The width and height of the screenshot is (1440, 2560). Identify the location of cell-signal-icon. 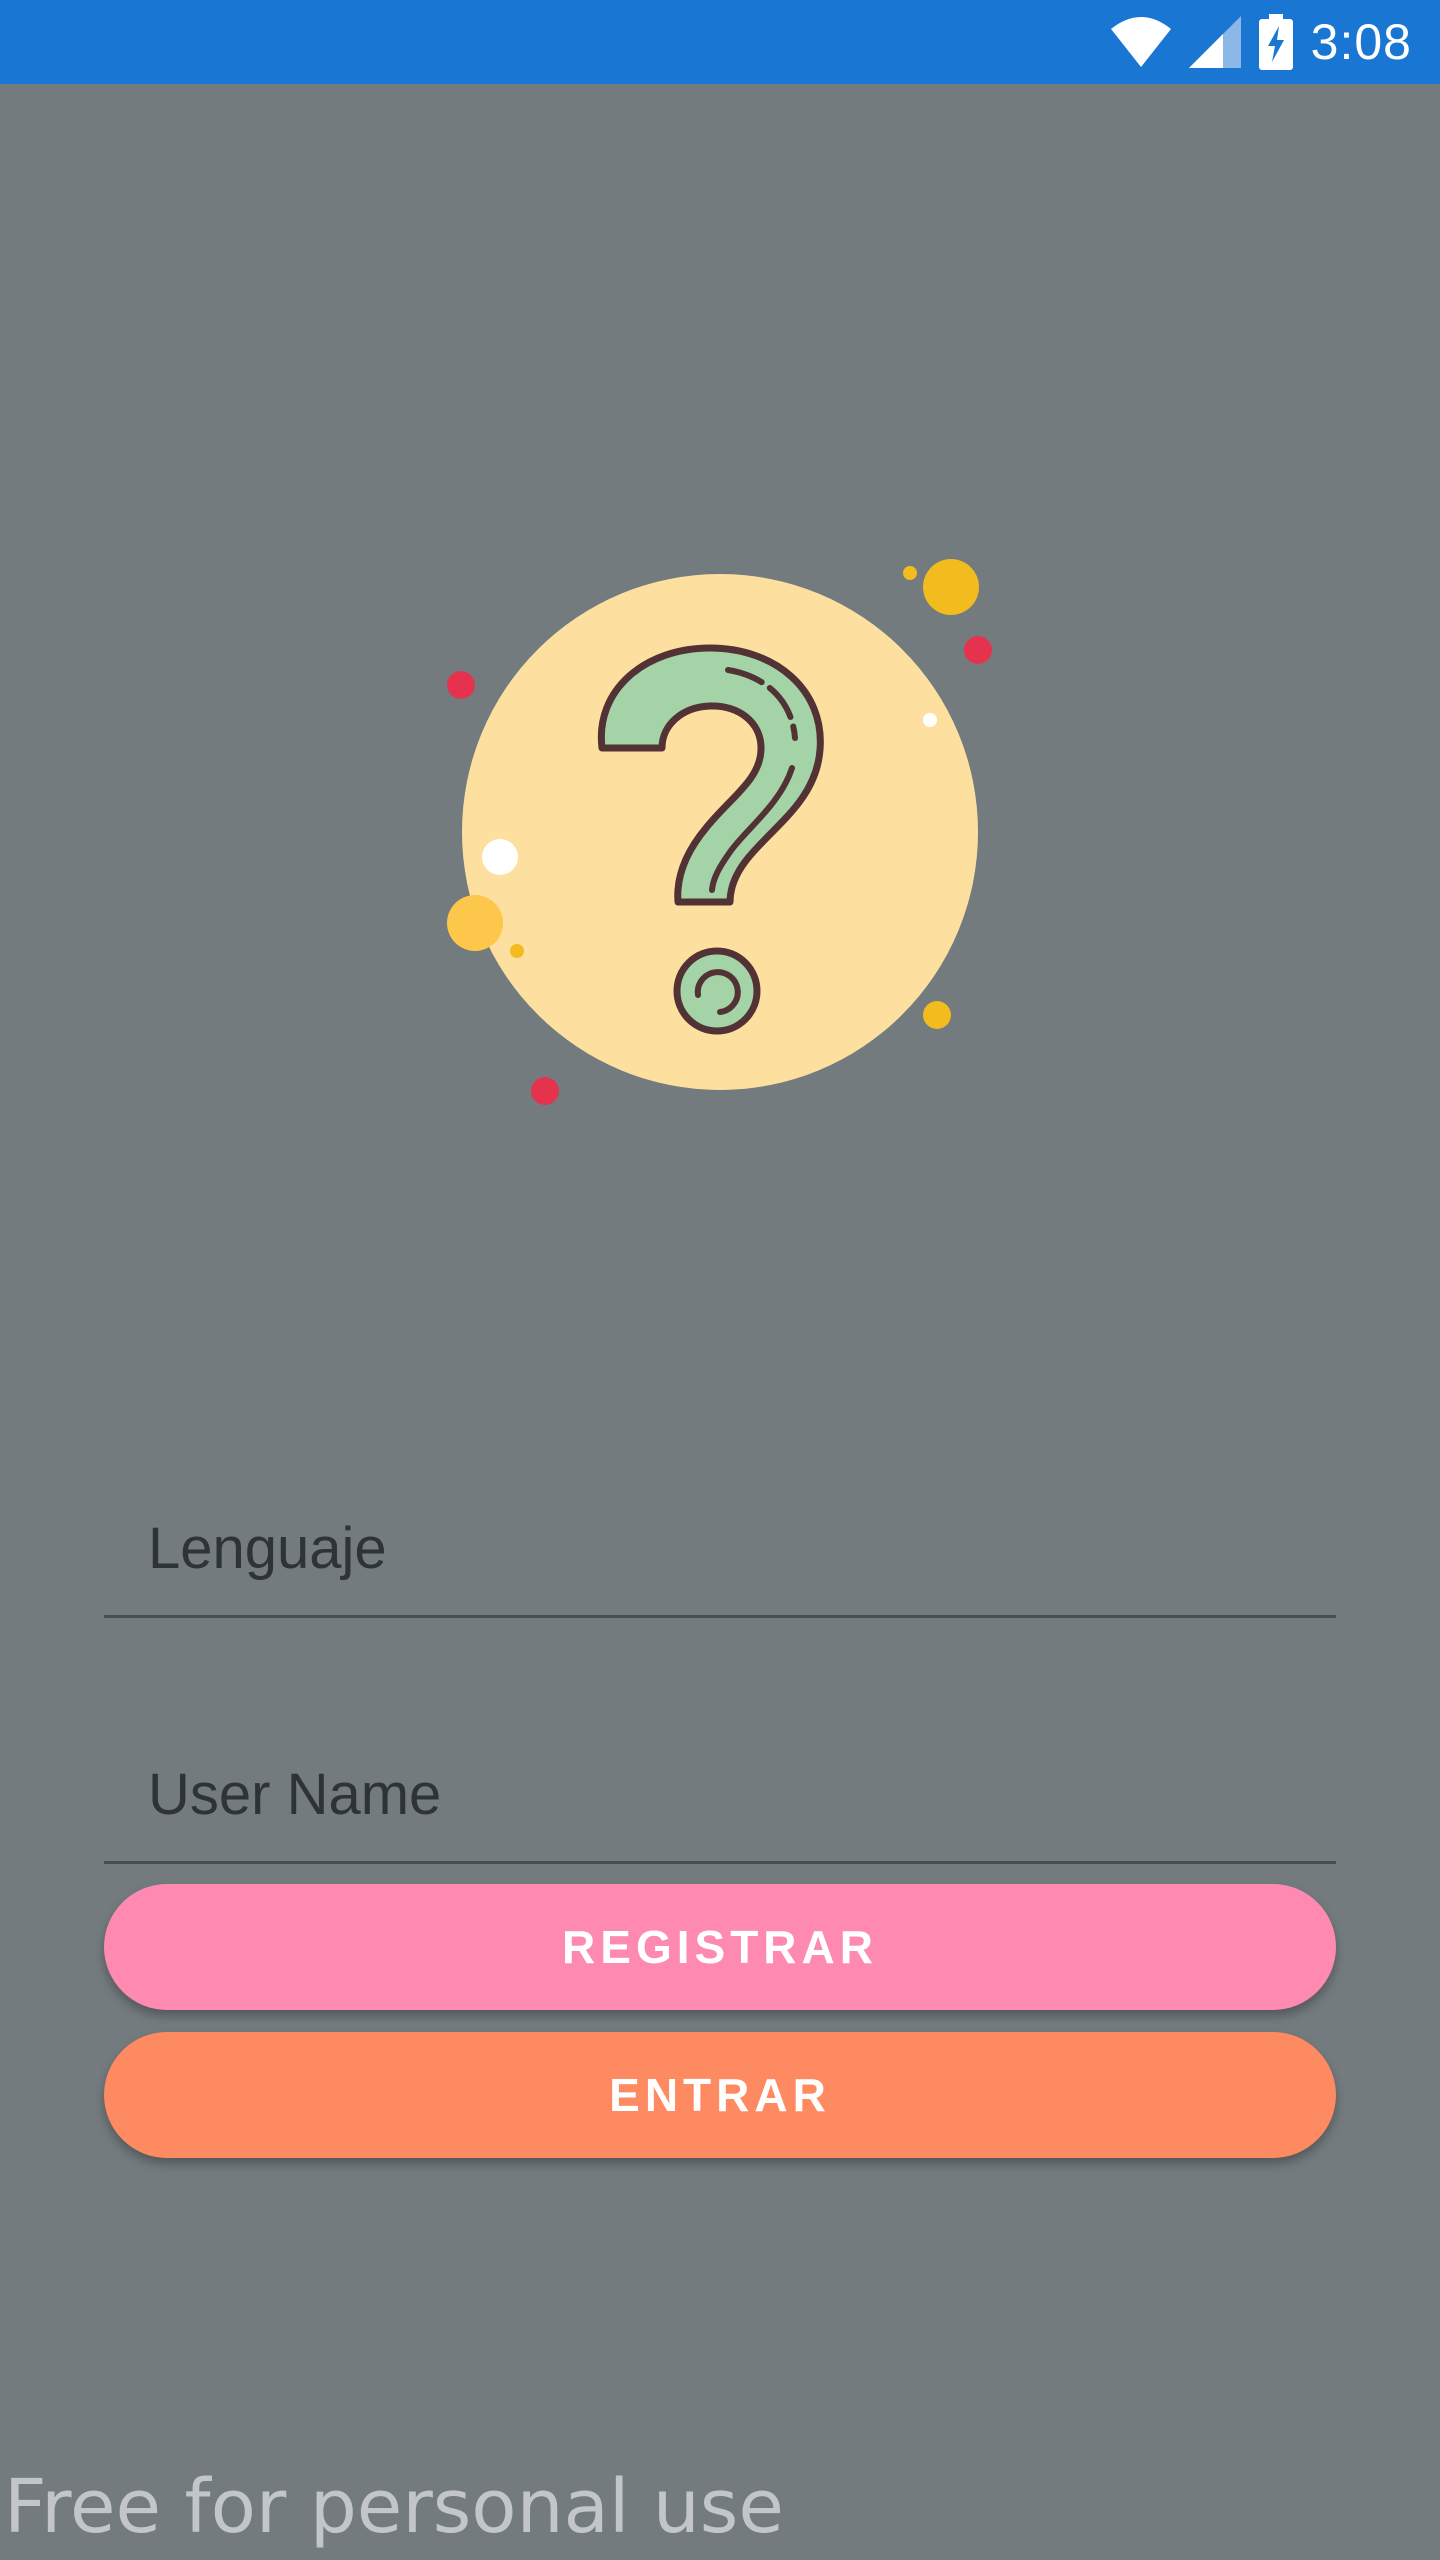
(1214, 42).